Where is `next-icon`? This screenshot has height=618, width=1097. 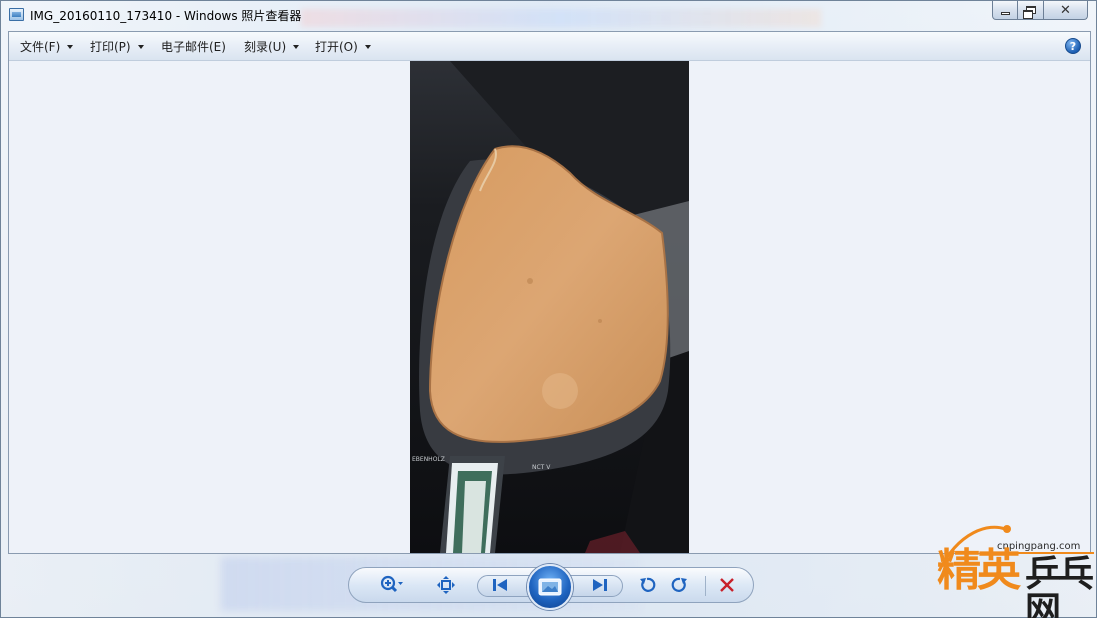 next-icon is located at coordinates (600, 585).